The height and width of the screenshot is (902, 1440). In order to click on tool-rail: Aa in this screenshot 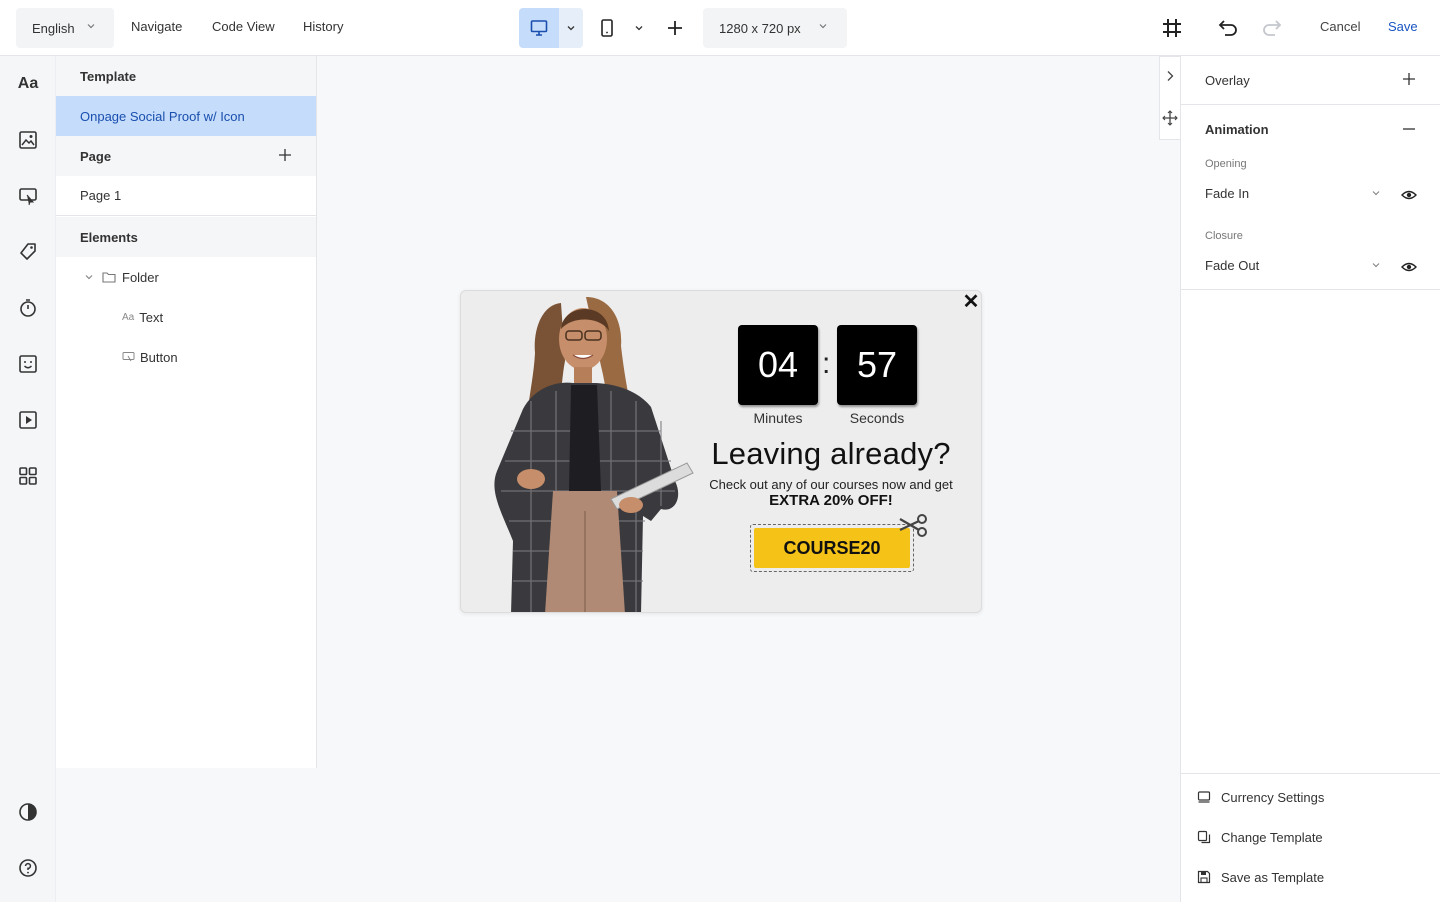, I will do `click(28, 479)`.